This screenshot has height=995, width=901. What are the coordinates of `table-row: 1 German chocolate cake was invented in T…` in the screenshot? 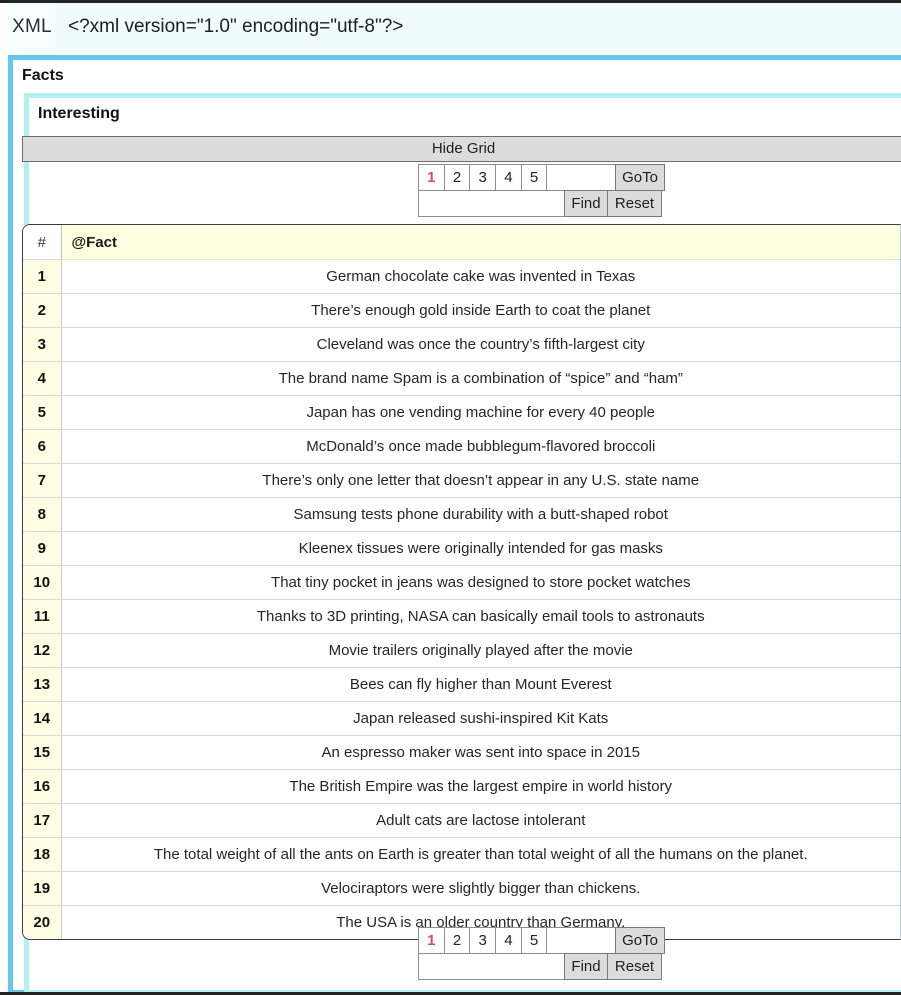 It's located at (461, 276).